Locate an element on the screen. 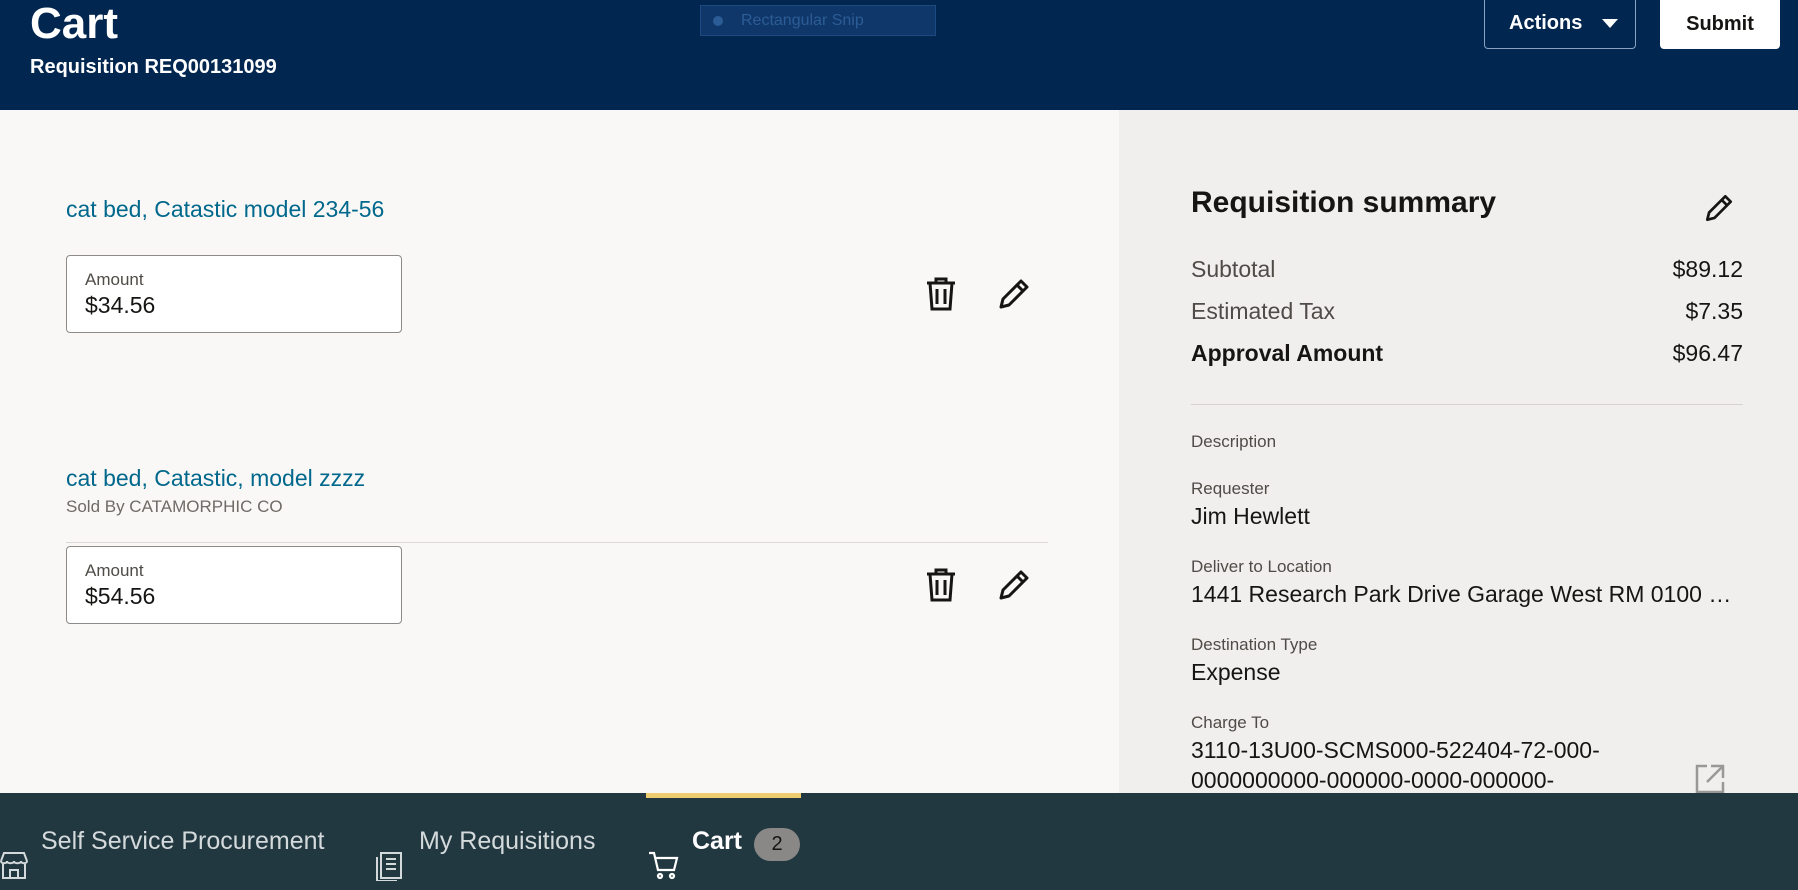 The width and height of the screenshot is (1798, 890). nav-my-requisitions: My Requisitions is located at coordinates (490, 841).